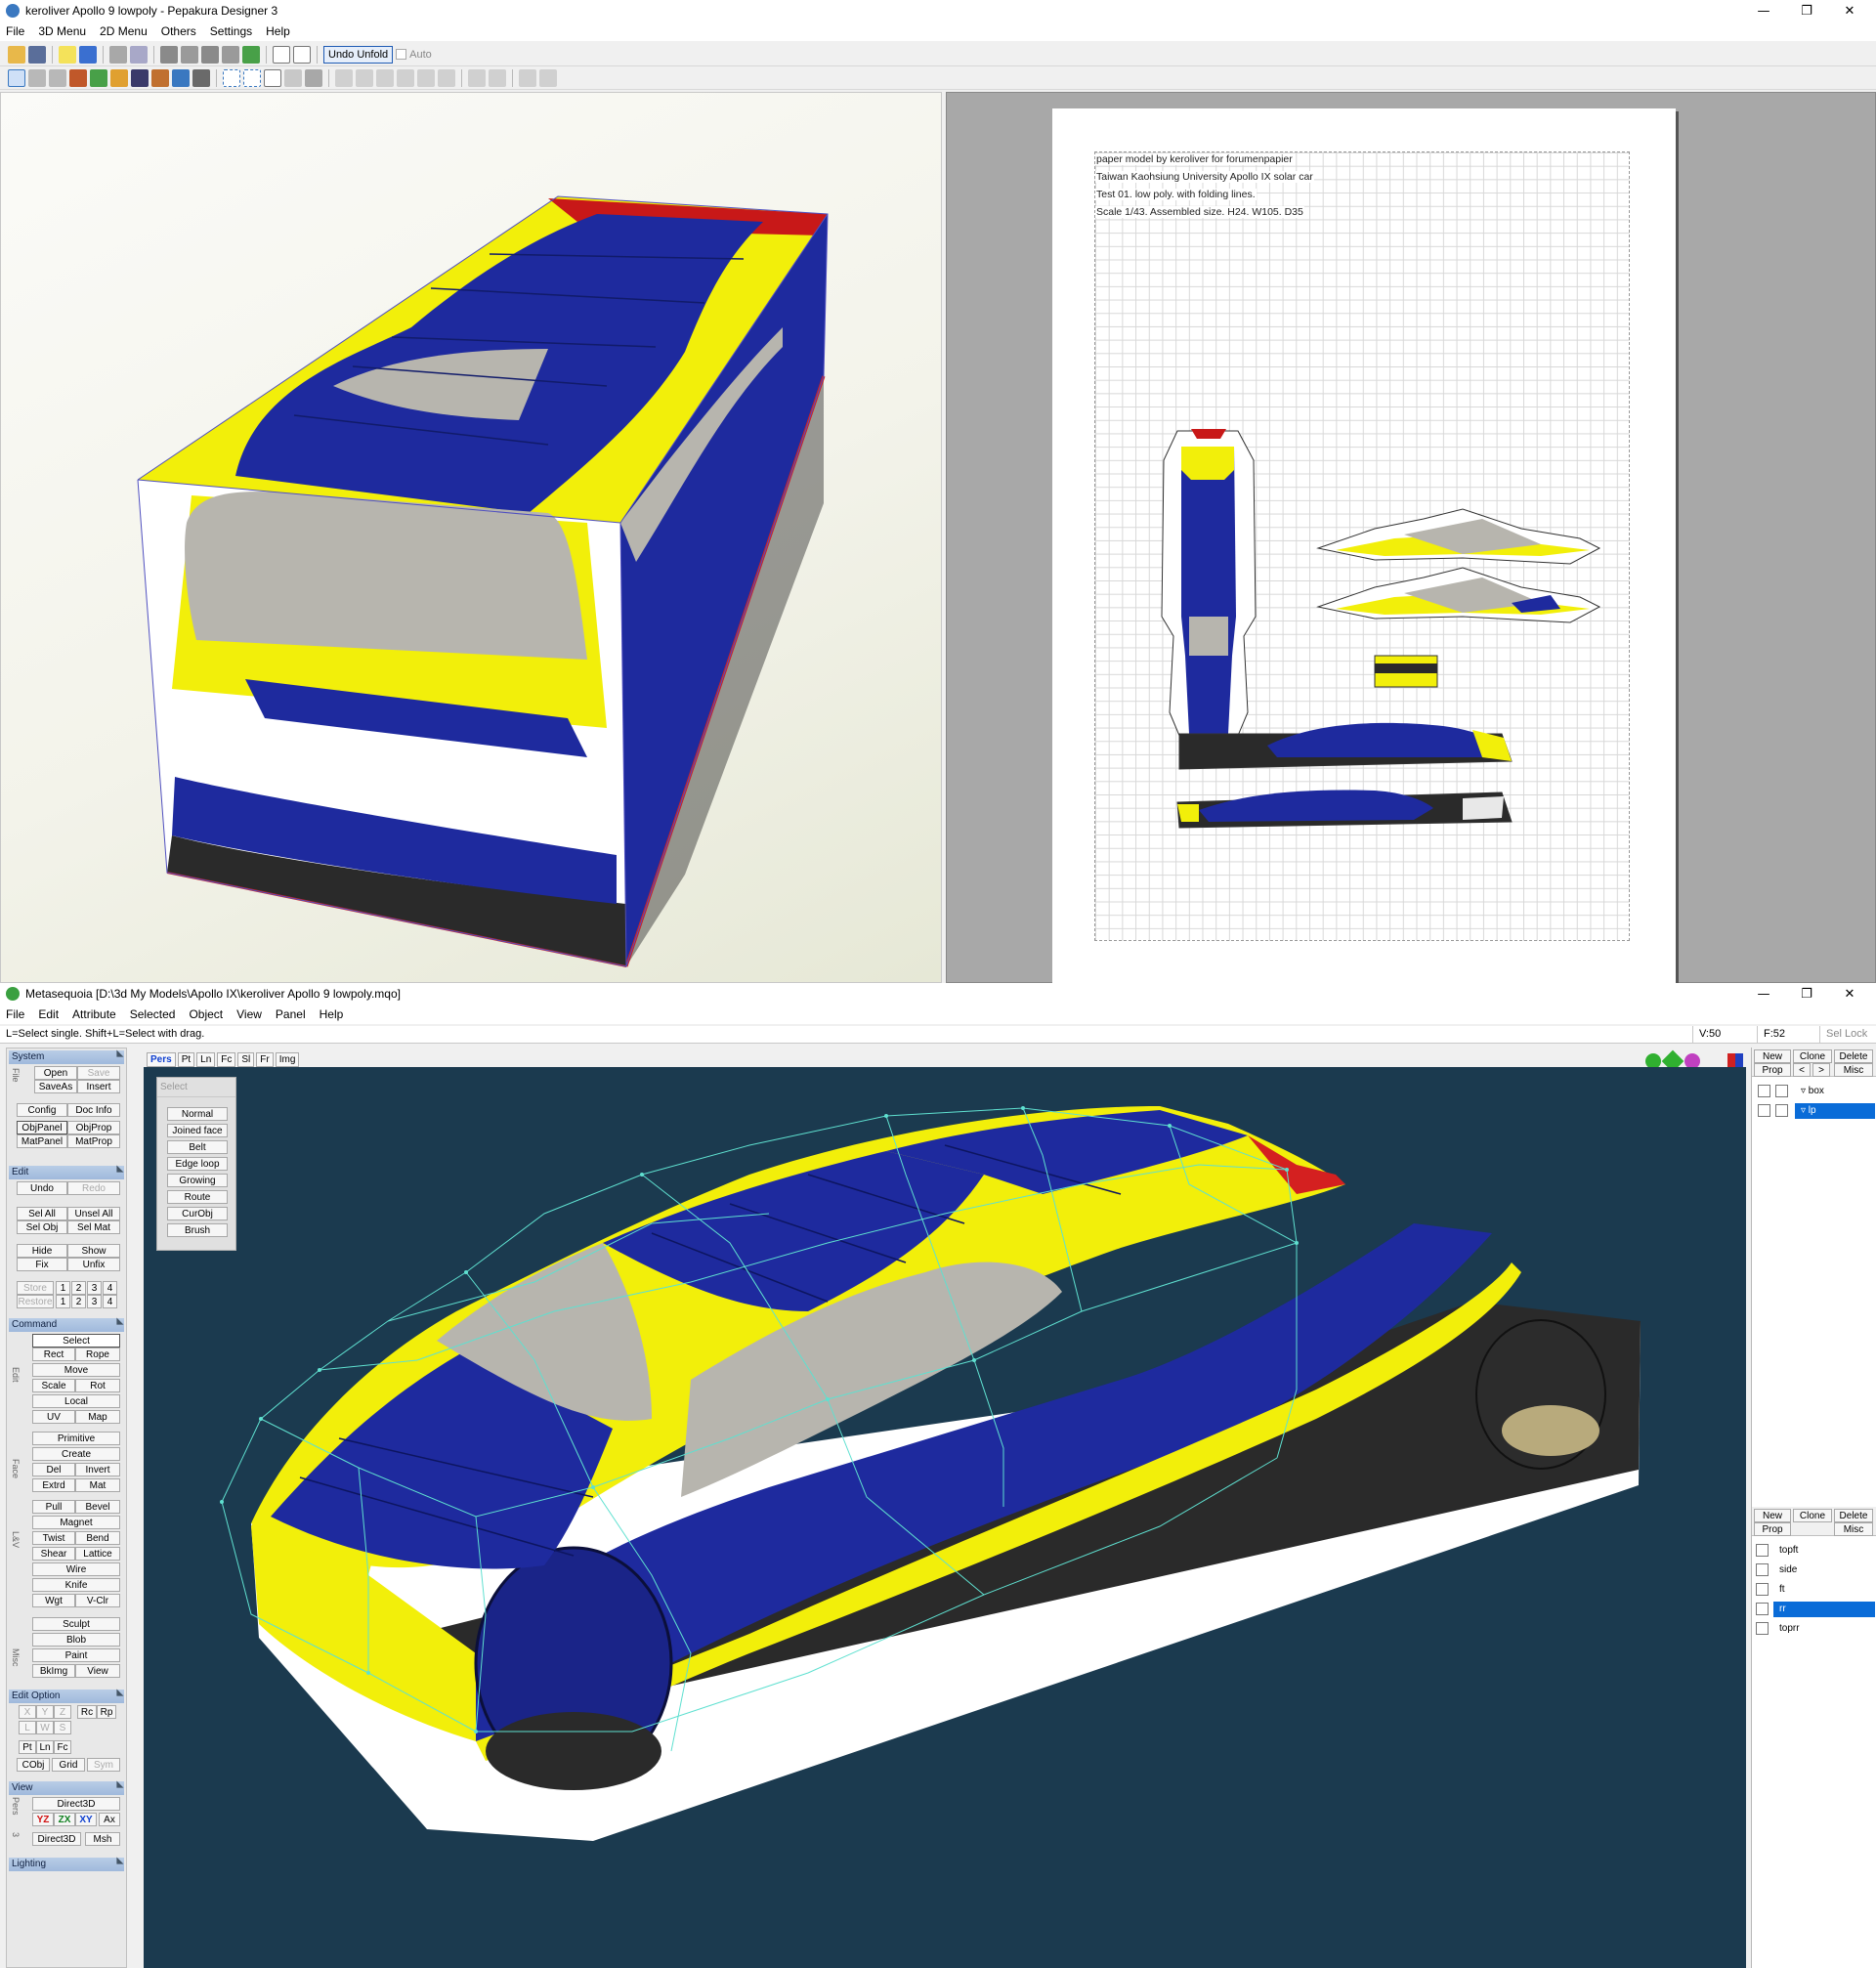 The width and height of the screenshot is (1876, 1968). I want to click on axis-x-toggle: X, so click(27, 1712).